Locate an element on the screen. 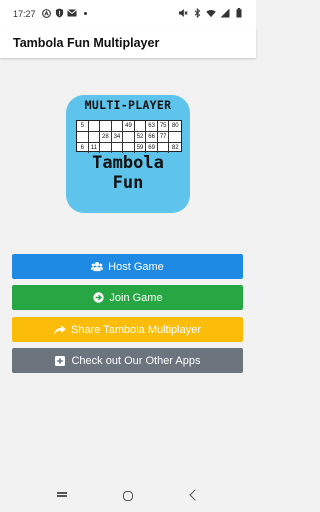 The width and height of the screenshot is (320, 512). recent-apps-icon is located at coordinates (62, 494).